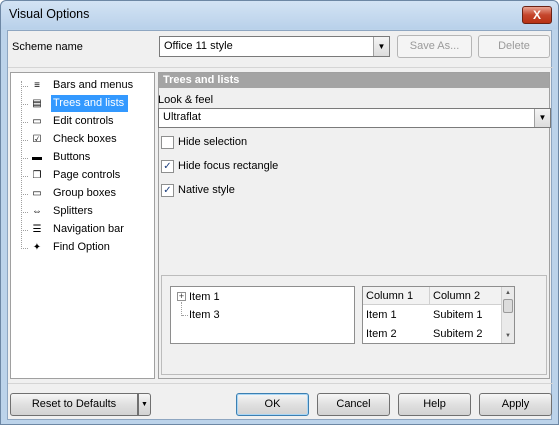 The image size is (559, 425). I want to click on nav-item: ▤ Trees and lists, so click(84, 103).